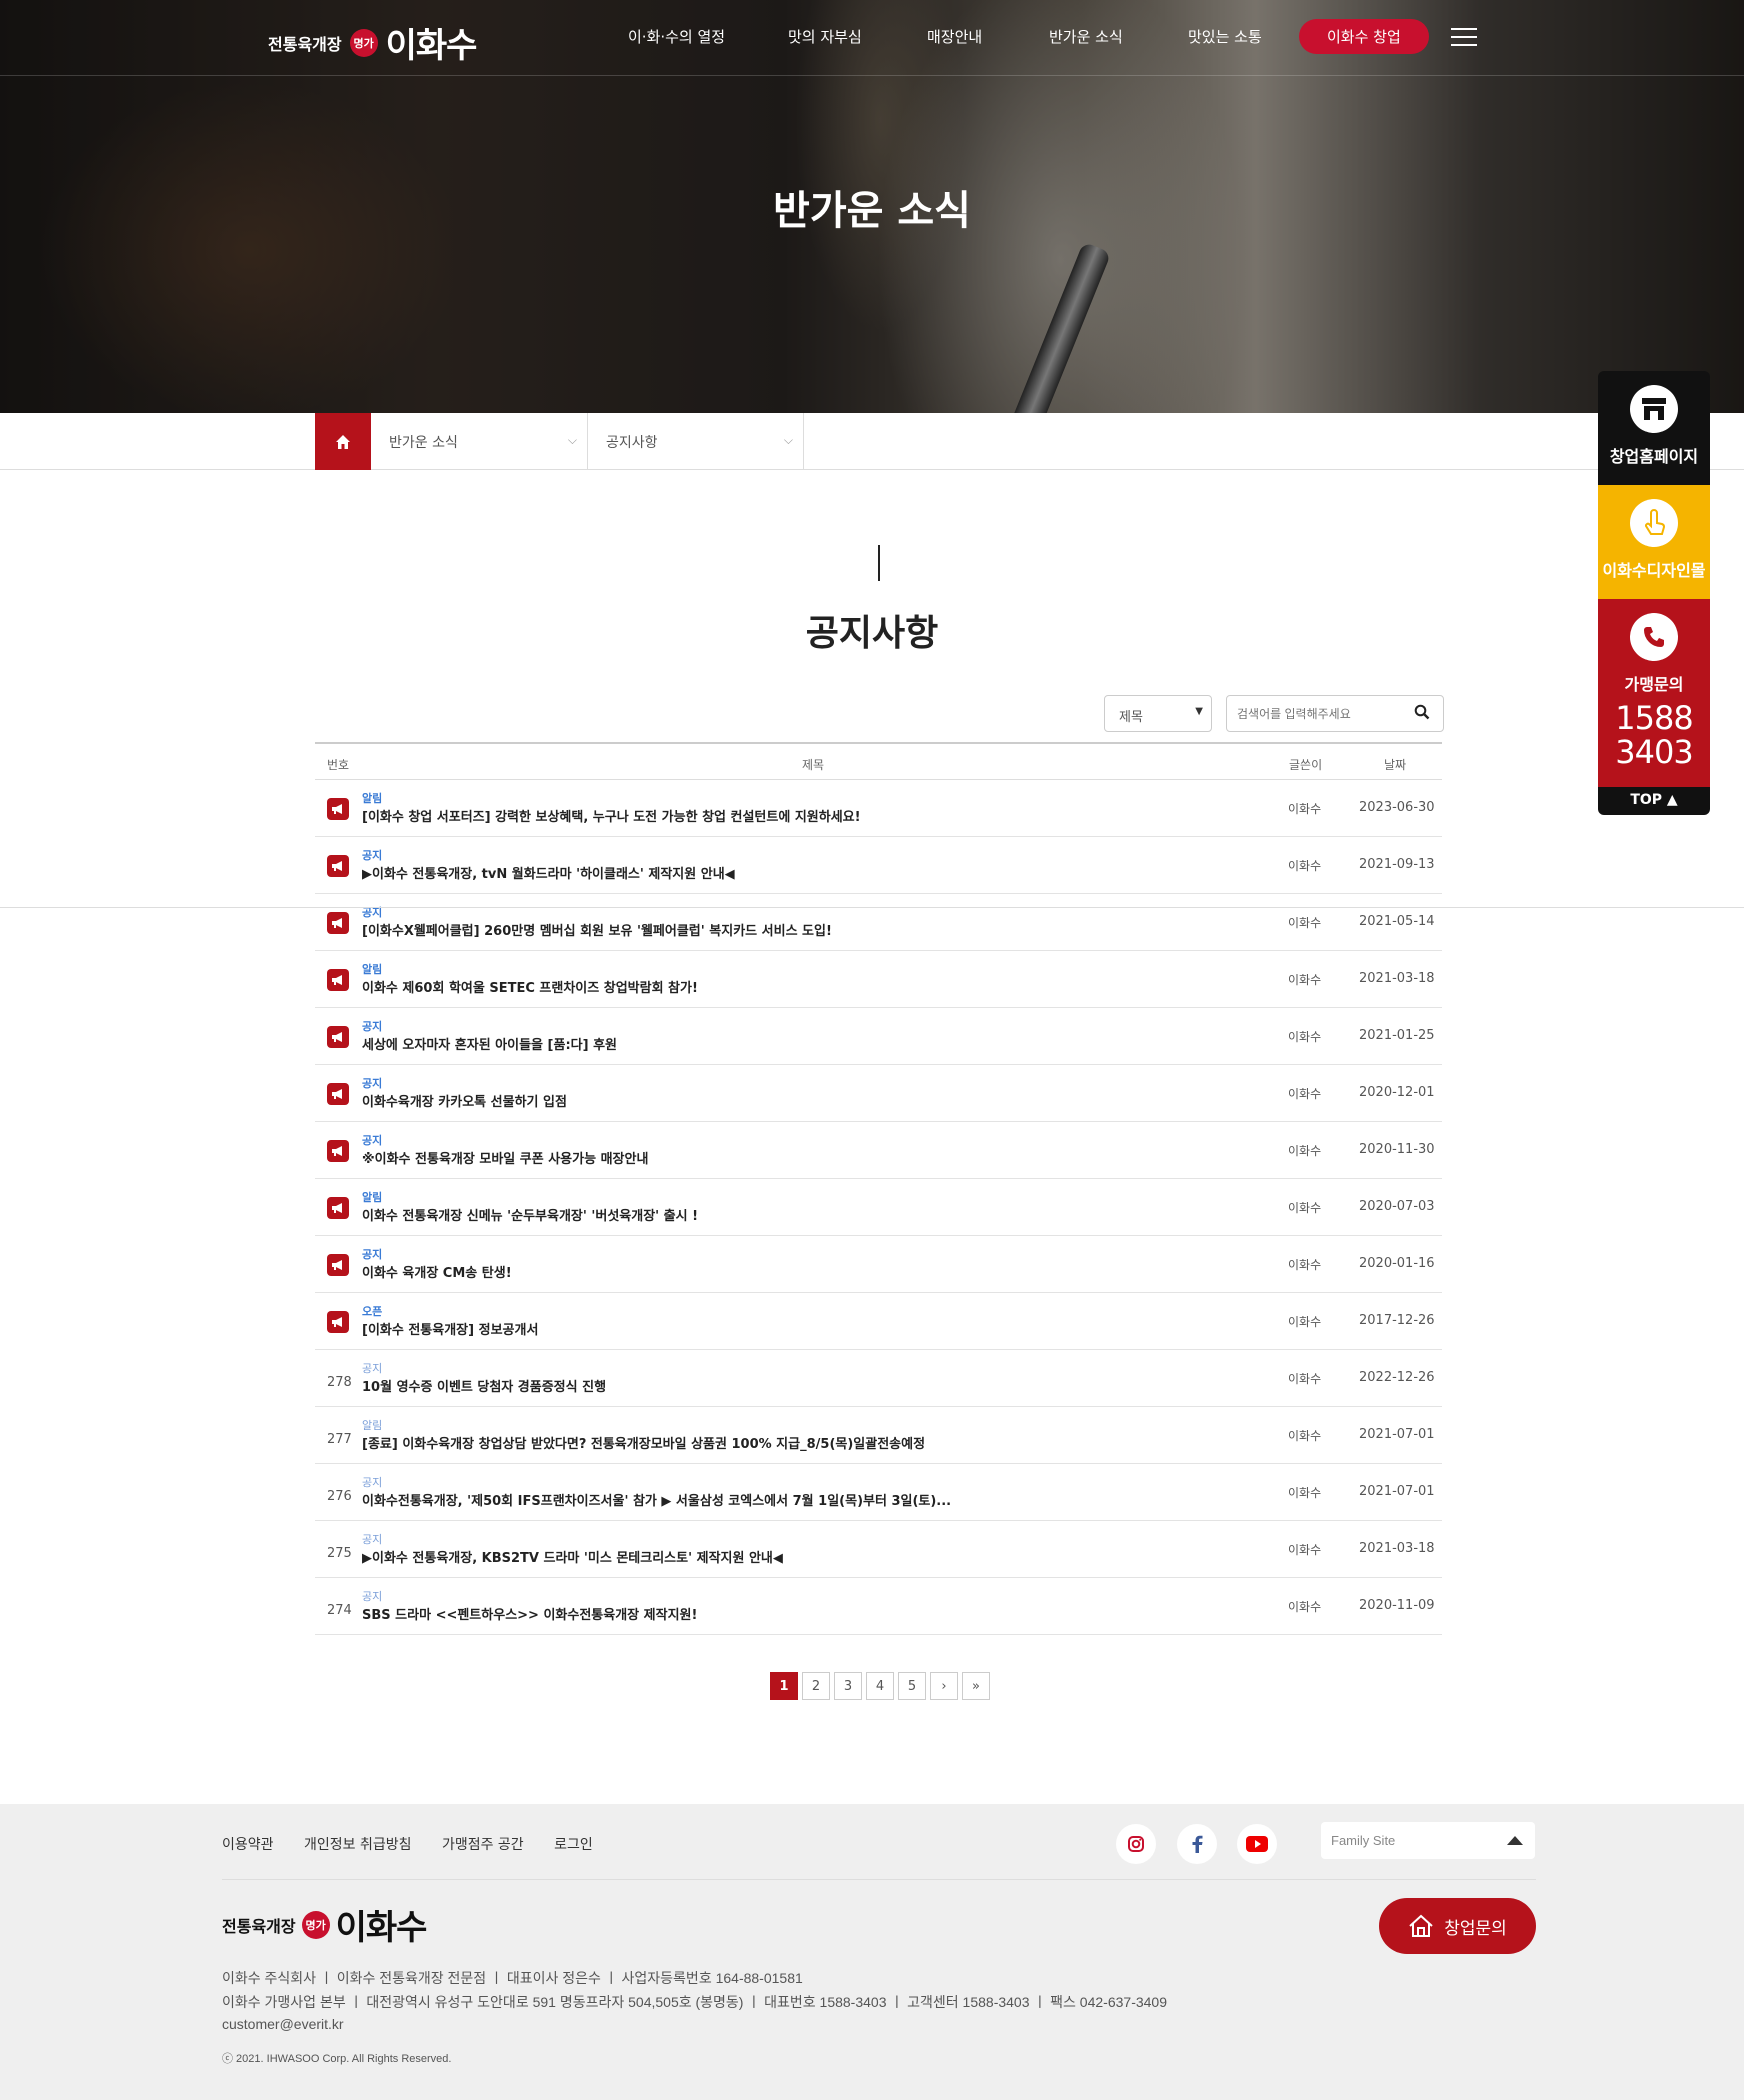 Image resolution: width=1744 pixels, height=2100 pixels. Describe the element at coordinates (944, 1686) in the screenshot. I see `next-page-button: ›` at that location.